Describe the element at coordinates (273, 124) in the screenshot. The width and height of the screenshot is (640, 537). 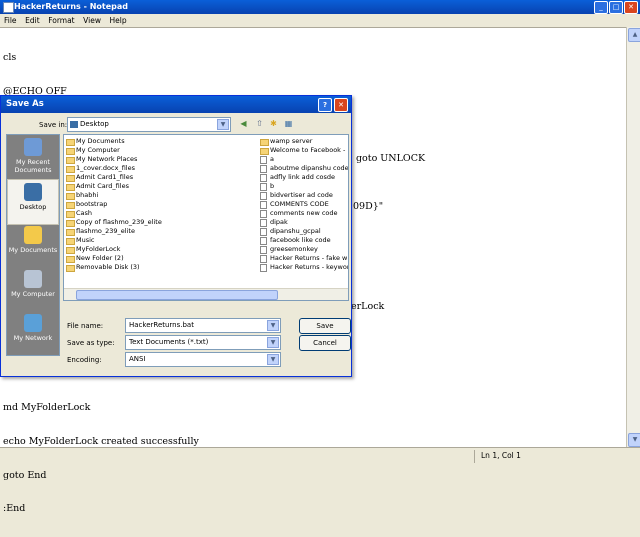
I see `new-folder-icon: ✱` at that location.